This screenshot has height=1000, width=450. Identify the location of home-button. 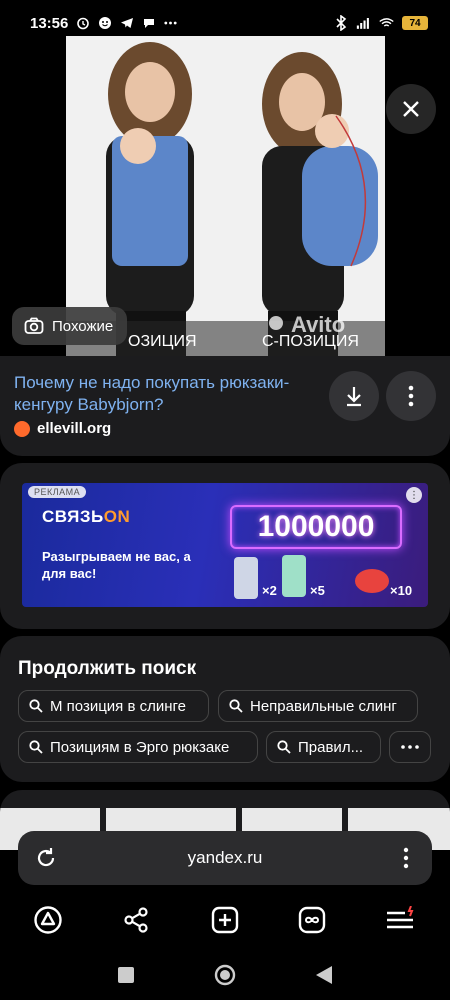
(225, 975).